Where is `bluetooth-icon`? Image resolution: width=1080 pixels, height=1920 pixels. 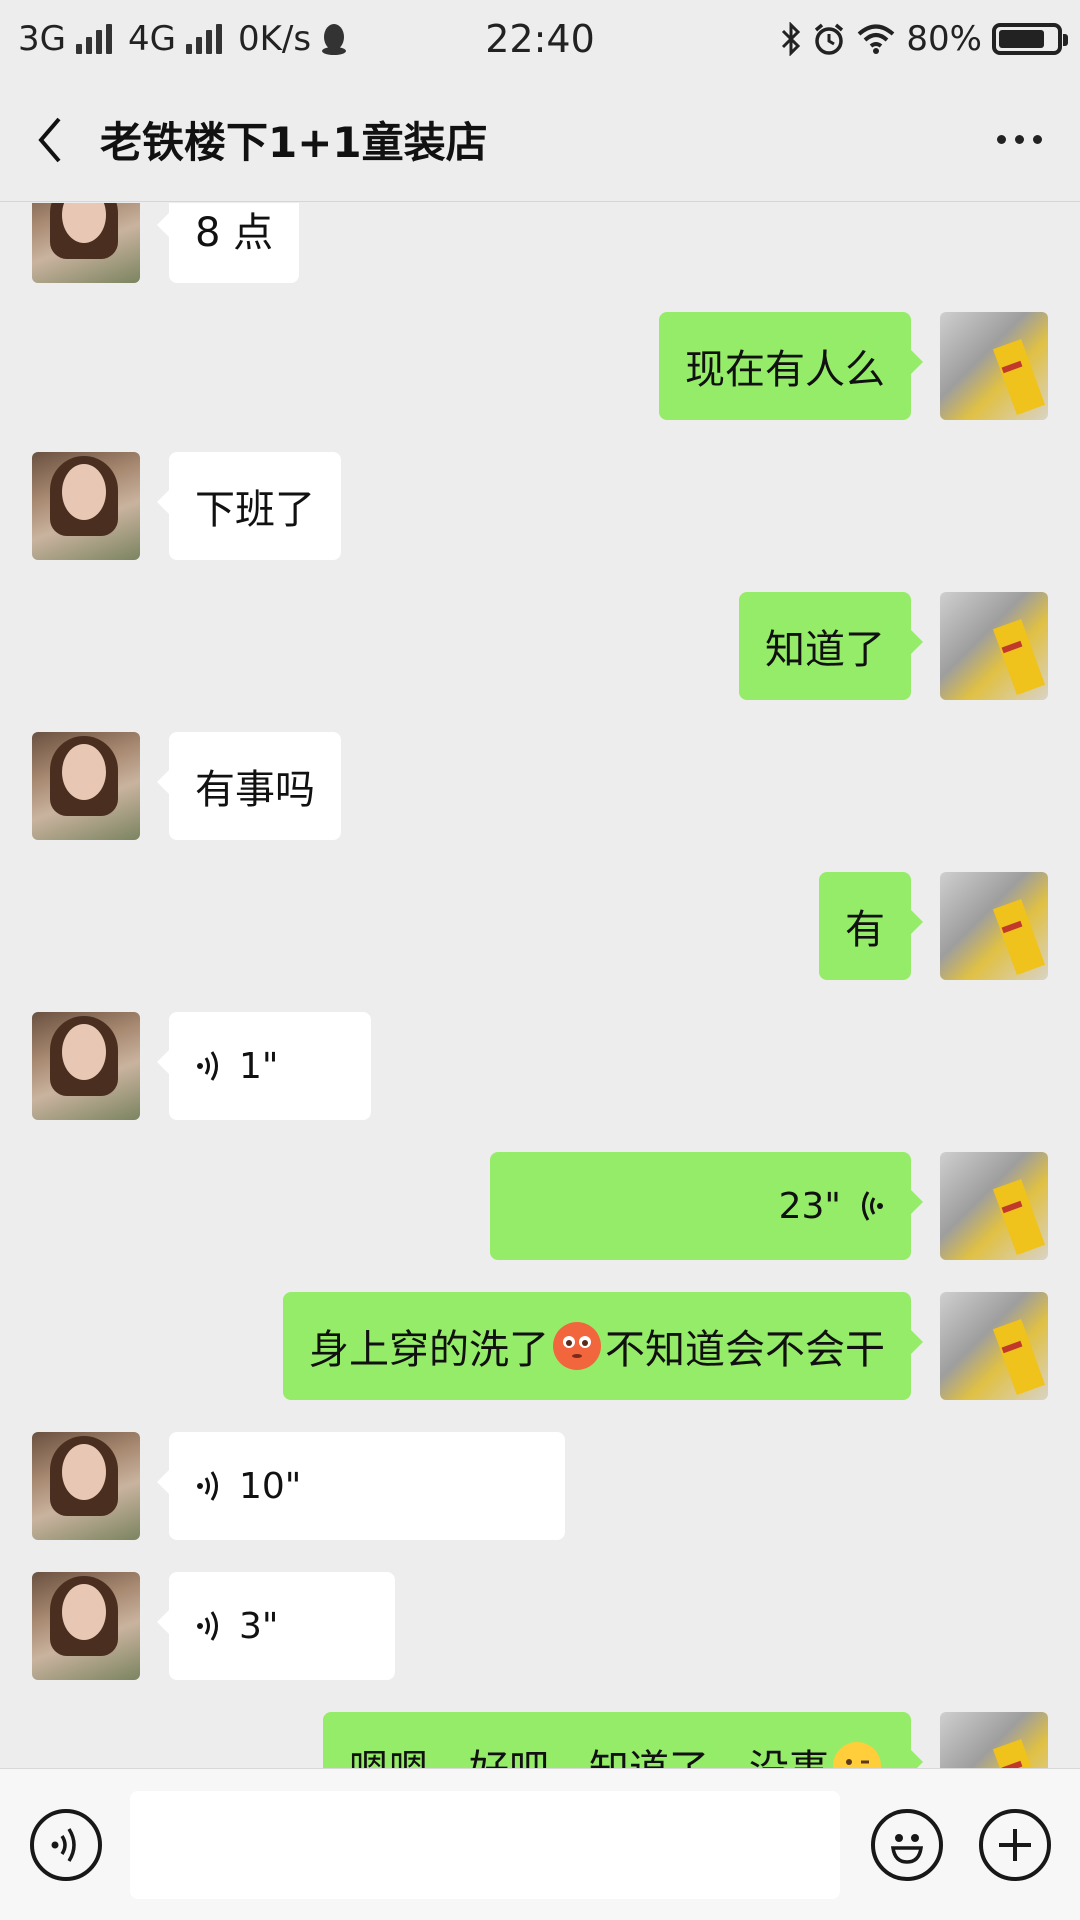 bluetooth-icon is located at coordinates (791, 39).